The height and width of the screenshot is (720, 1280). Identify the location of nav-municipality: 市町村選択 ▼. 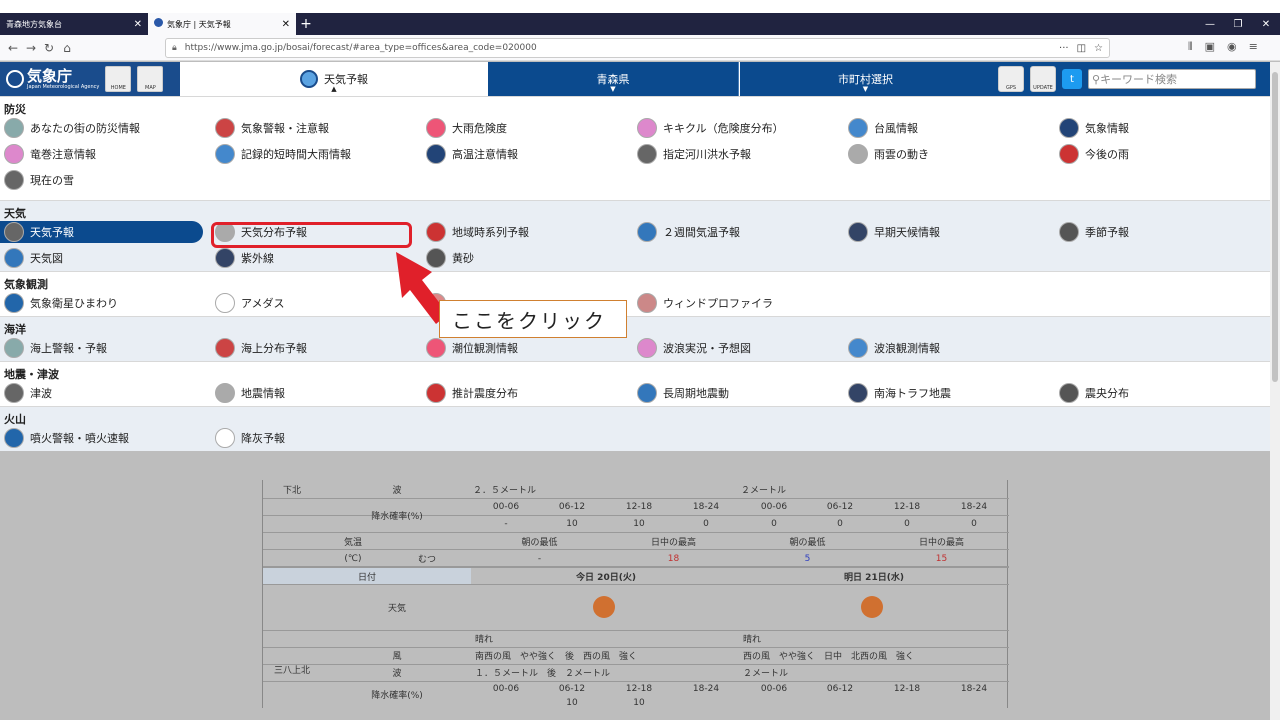
(865, 79).